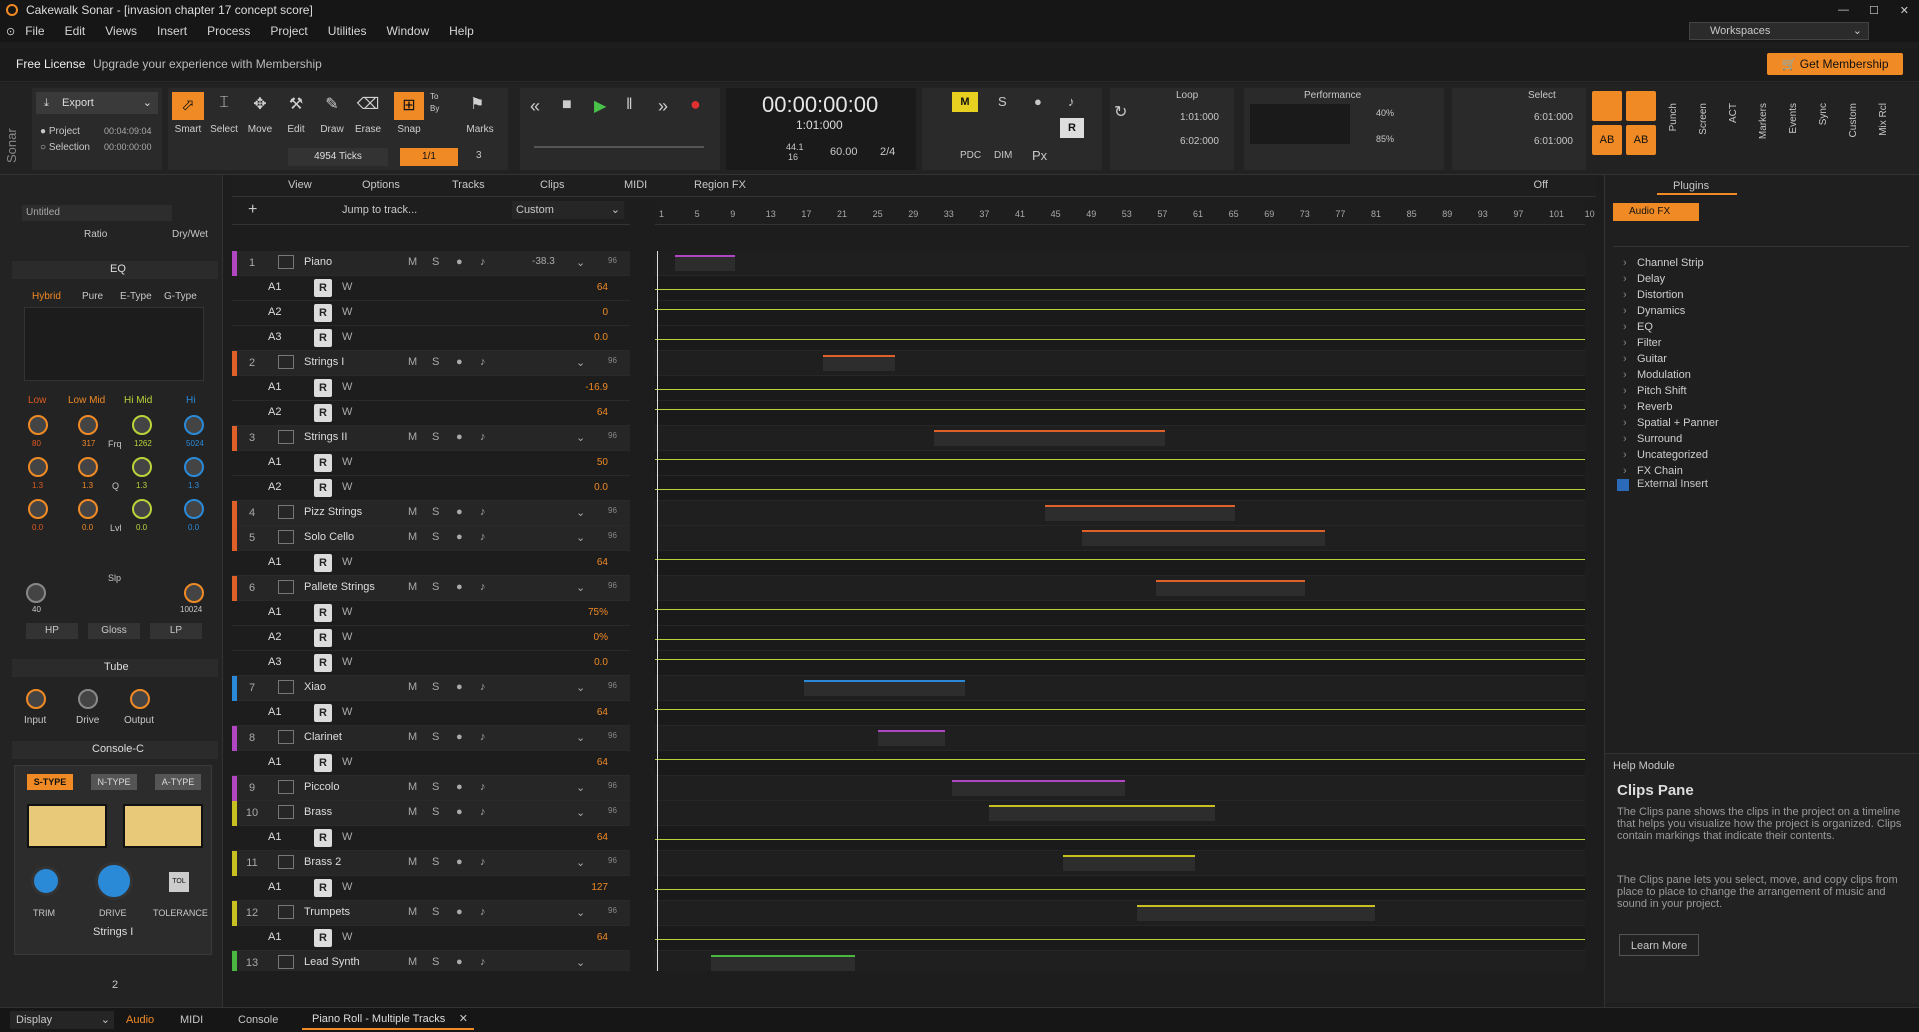 The width and height of the screenshot is (1919, 1032). I want to click on tube-input-knob, so click(36, 699).